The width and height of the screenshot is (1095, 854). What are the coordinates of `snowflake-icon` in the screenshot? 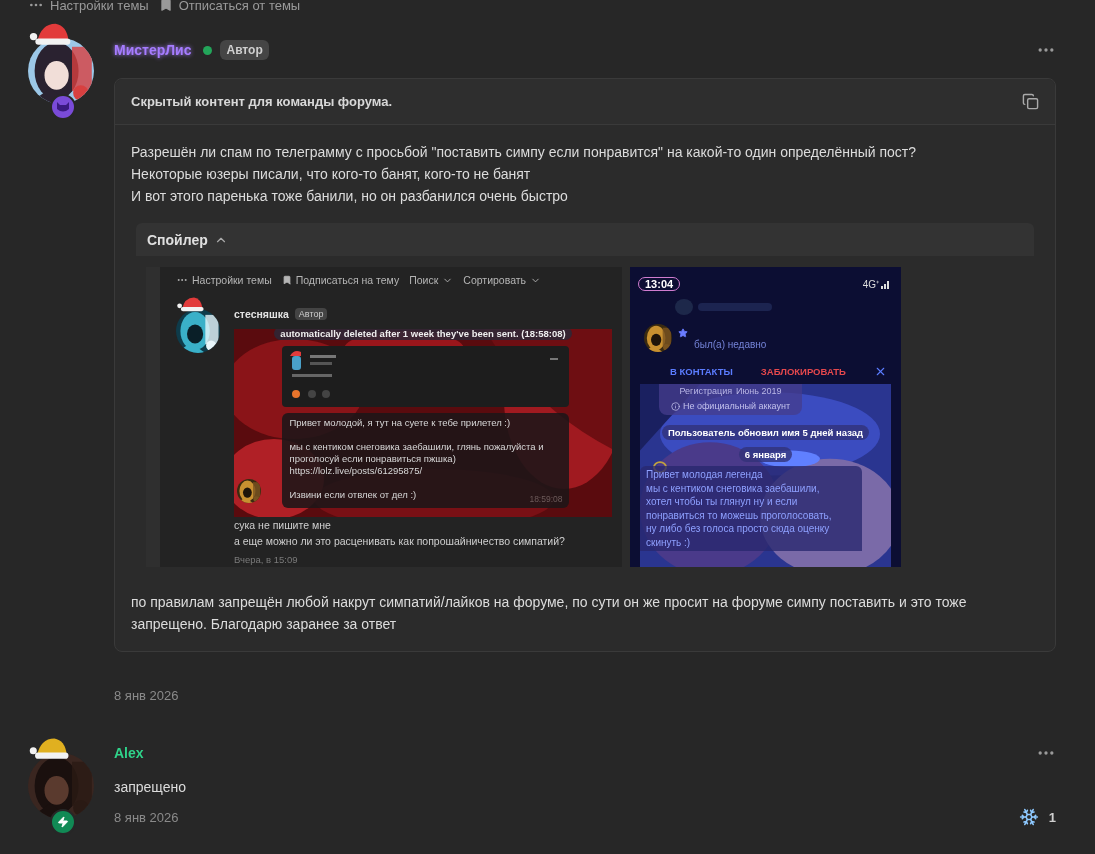 It's located at (1028, 817).